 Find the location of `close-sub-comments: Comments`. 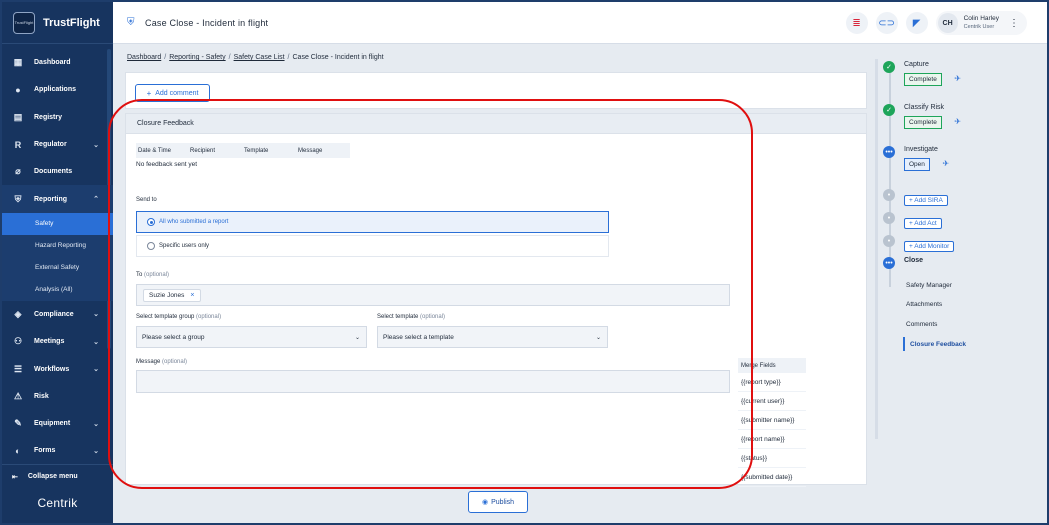

close-sub-comments: Comments is located at coordinates (921, 324).